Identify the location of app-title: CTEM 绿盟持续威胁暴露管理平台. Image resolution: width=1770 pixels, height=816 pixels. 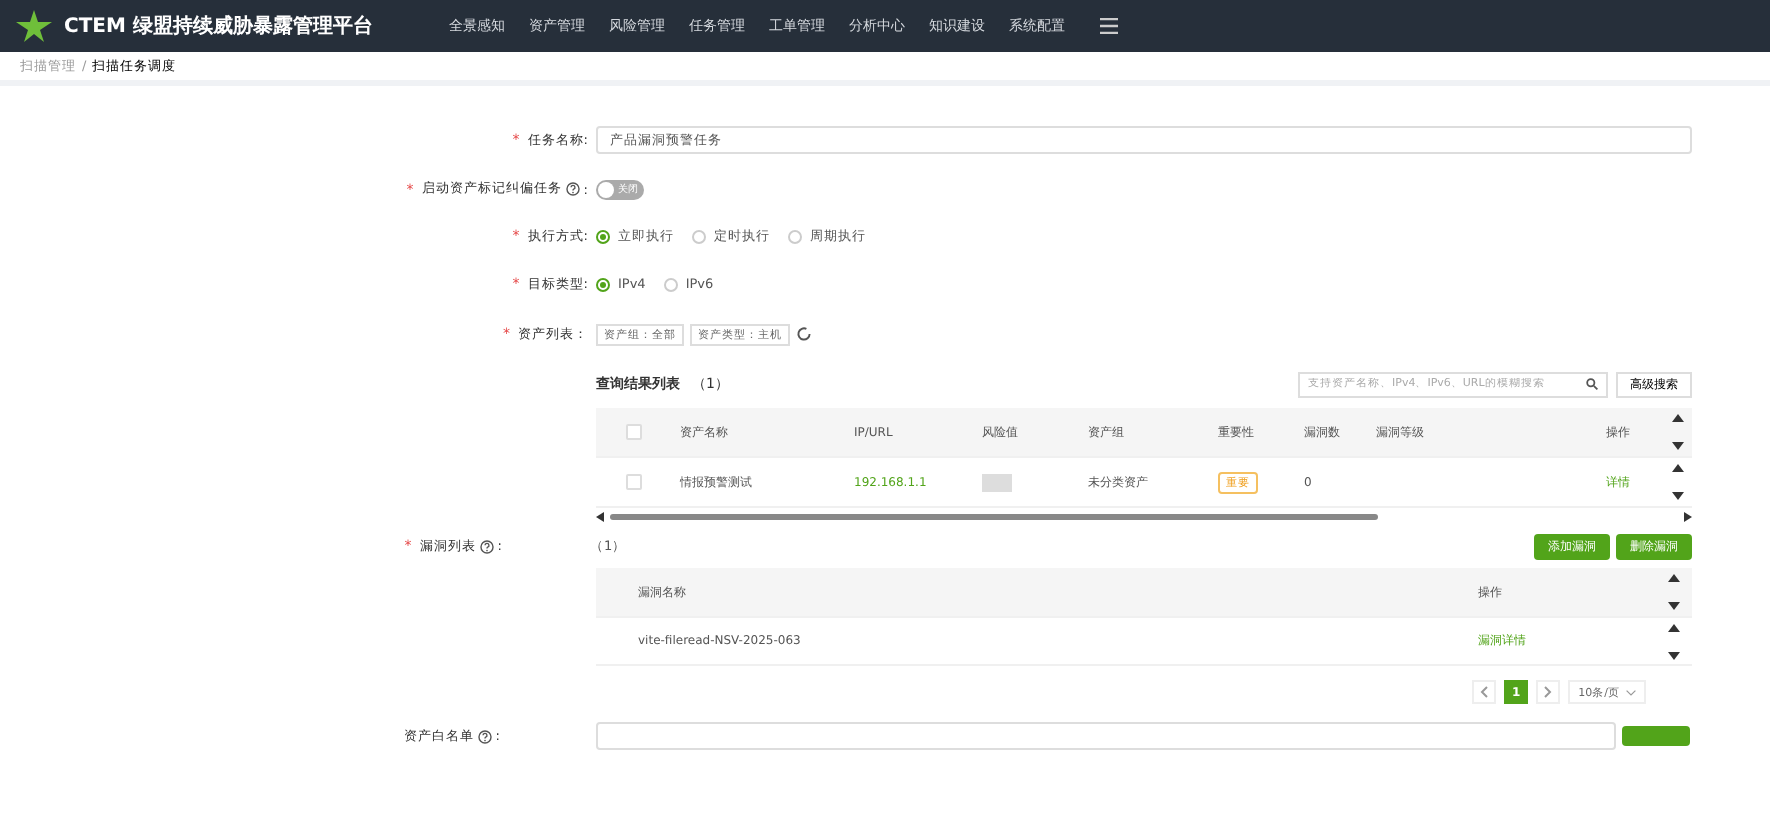
(218, 26).